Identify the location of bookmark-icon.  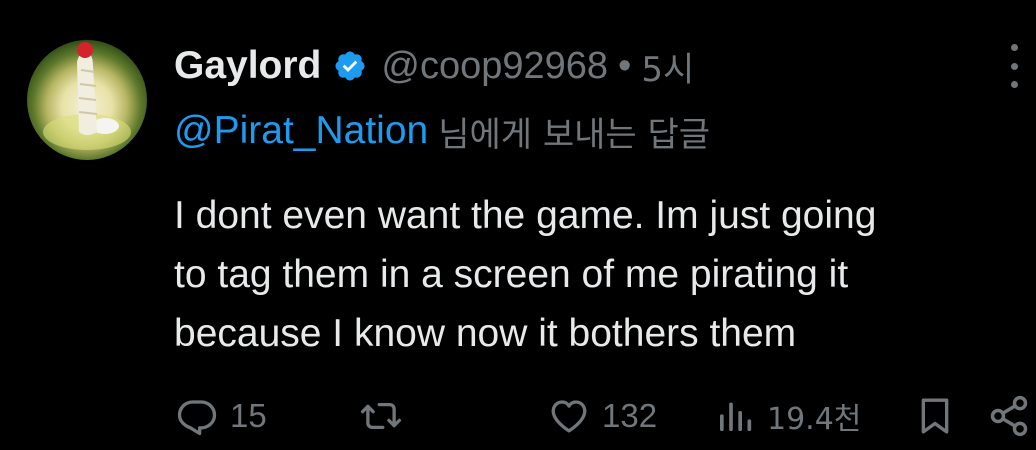
(935, 416).